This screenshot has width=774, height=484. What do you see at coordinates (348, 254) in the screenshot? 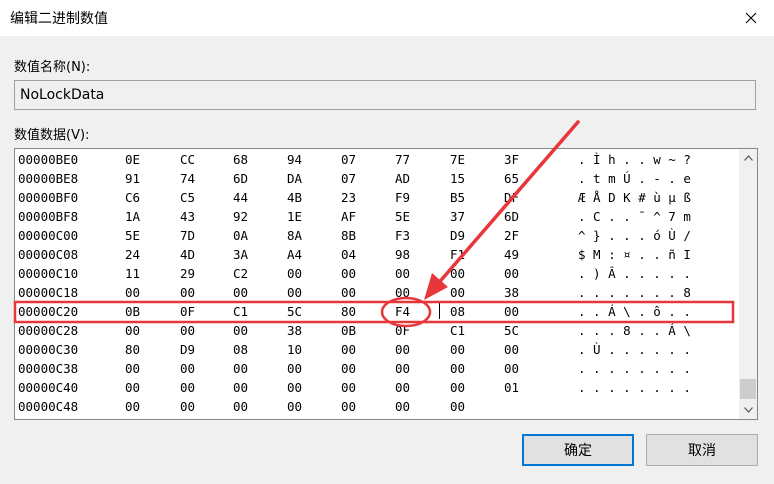
I see `hex-byte: 04` at bounding box center [348, 254].